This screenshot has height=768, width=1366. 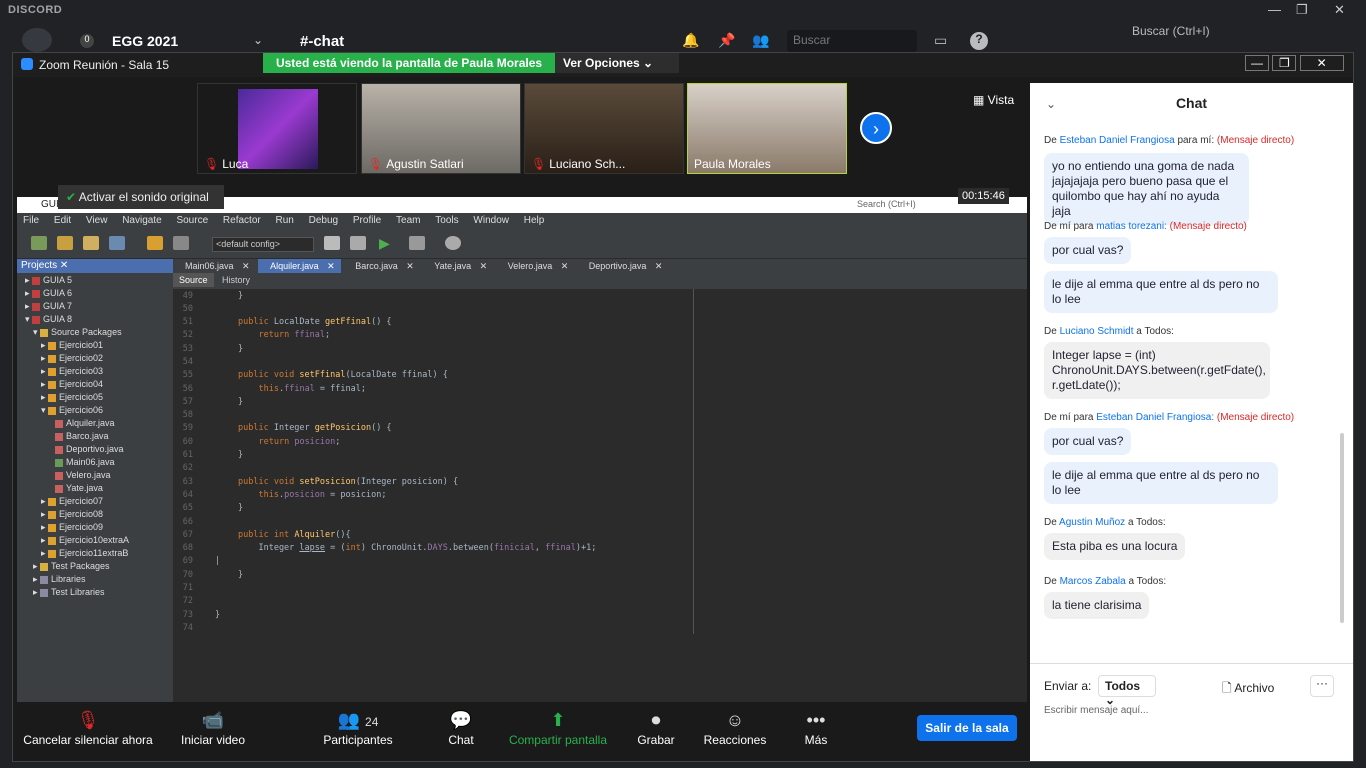 What do you see at coordinates (97, 219) in the screenshot?
I see `menu-view: View` at bounding box center [97, 219].